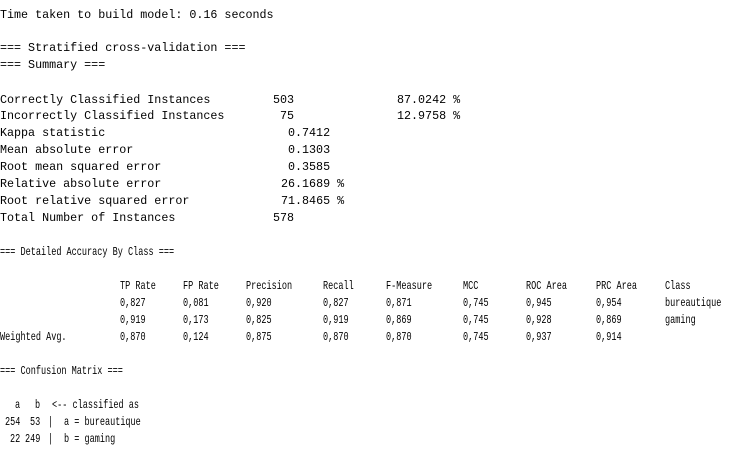 This screenshot has width=749, height=458. Describe the element at coordinates (429, 116) in the screenshot. I see `summary-percent: 12.9758 %` at that location.